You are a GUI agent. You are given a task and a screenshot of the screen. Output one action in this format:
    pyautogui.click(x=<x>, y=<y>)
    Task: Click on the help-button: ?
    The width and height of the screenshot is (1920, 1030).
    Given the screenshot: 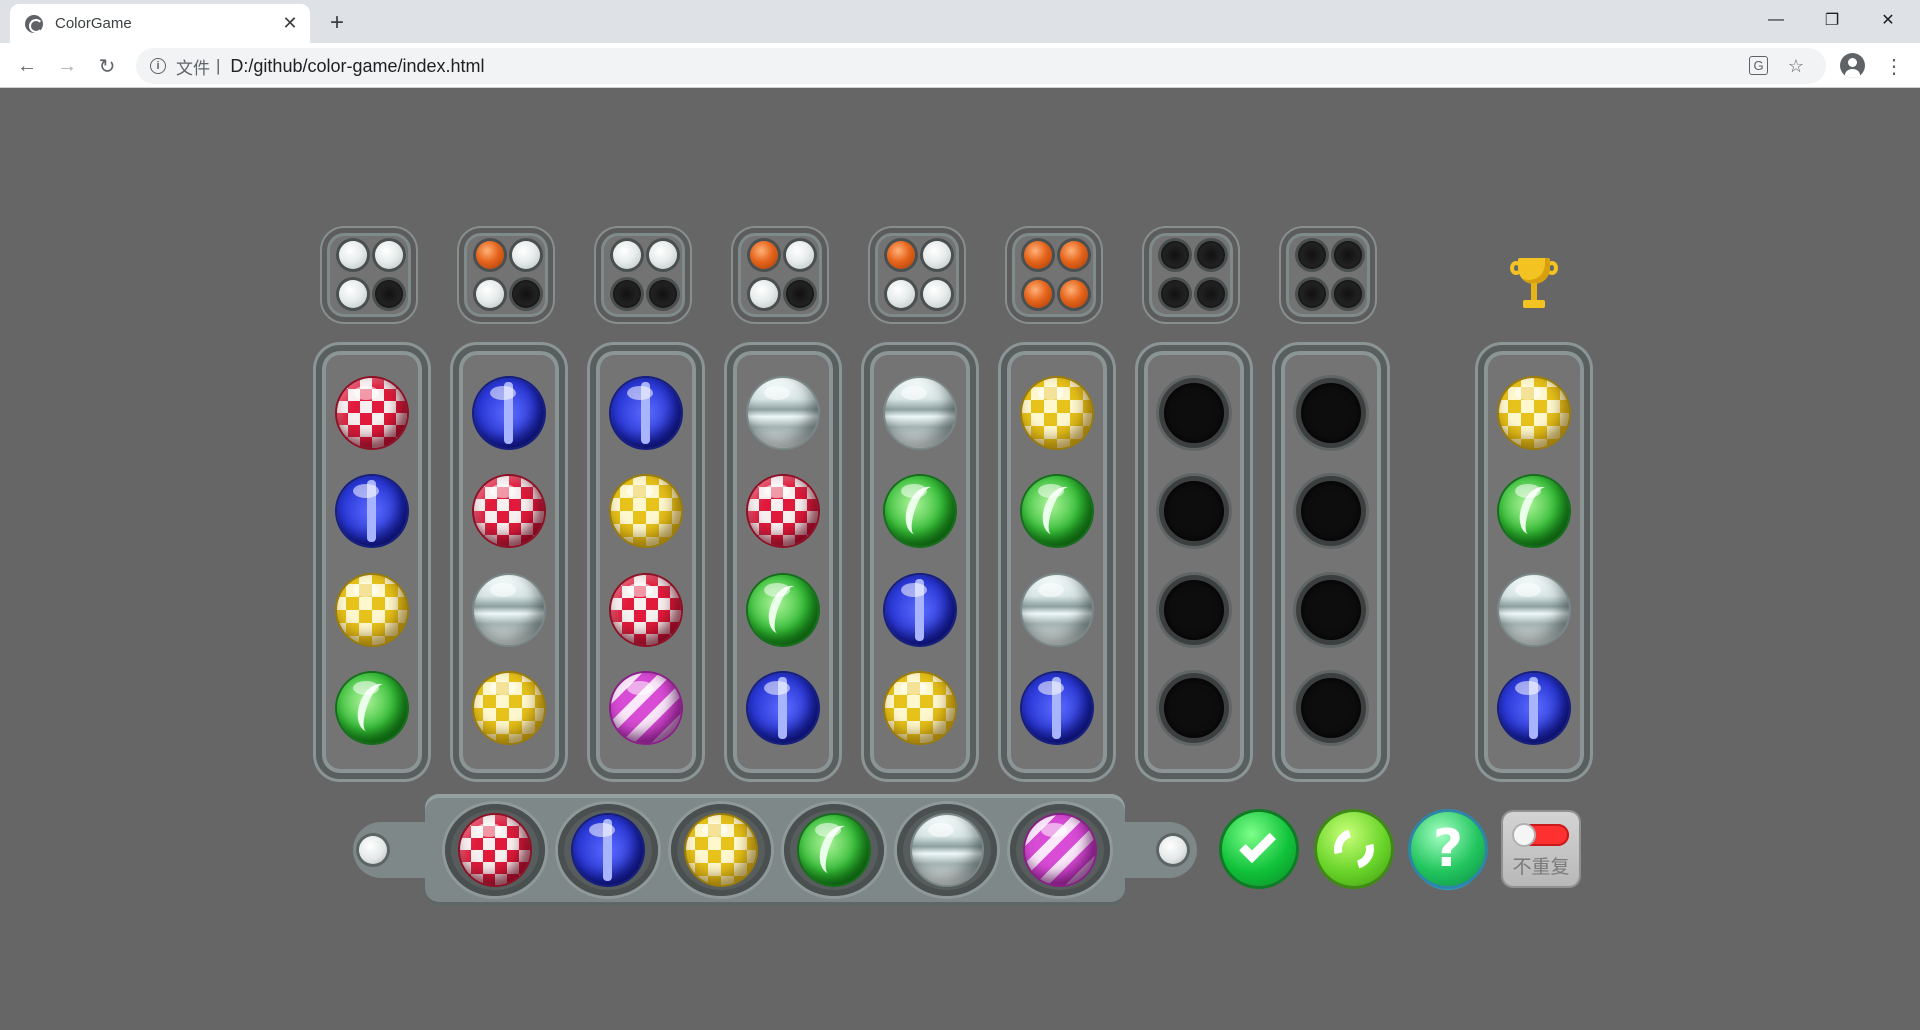 What is the action you would take?
    pyautogui.click(x=1448, y=849)
    